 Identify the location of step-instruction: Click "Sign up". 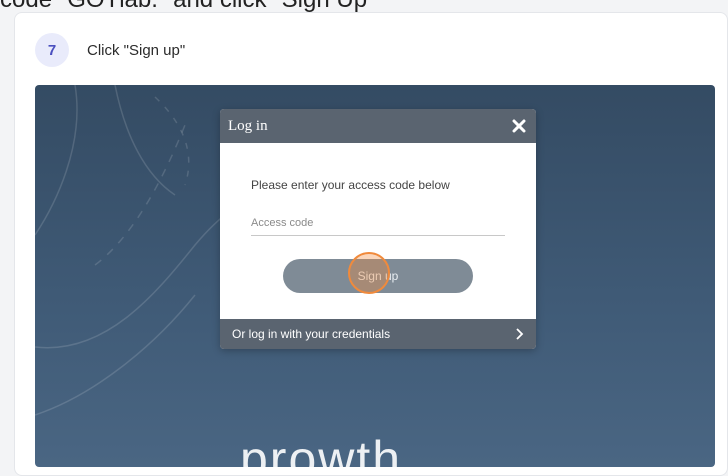
(136, 50).